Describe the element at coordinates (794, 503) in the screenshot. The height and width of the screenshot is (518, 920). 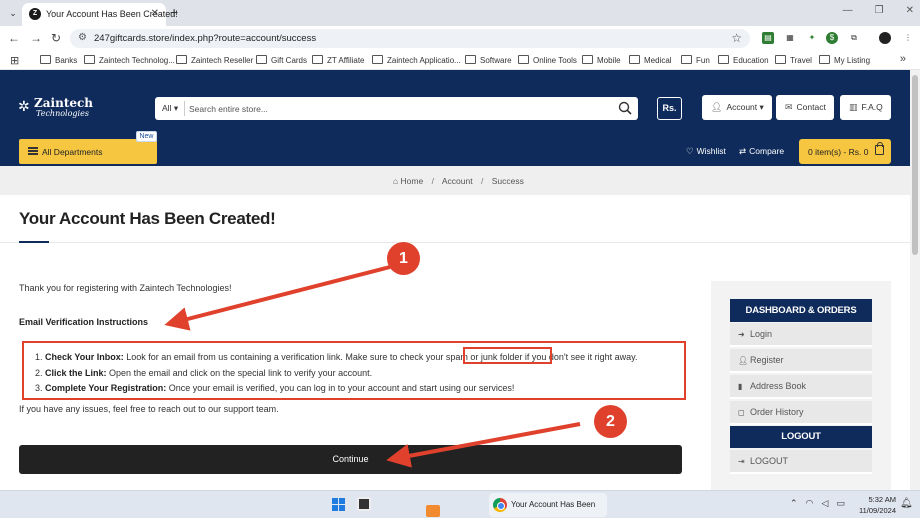
I see `tray-chevron-icon: ⌃` at that location.